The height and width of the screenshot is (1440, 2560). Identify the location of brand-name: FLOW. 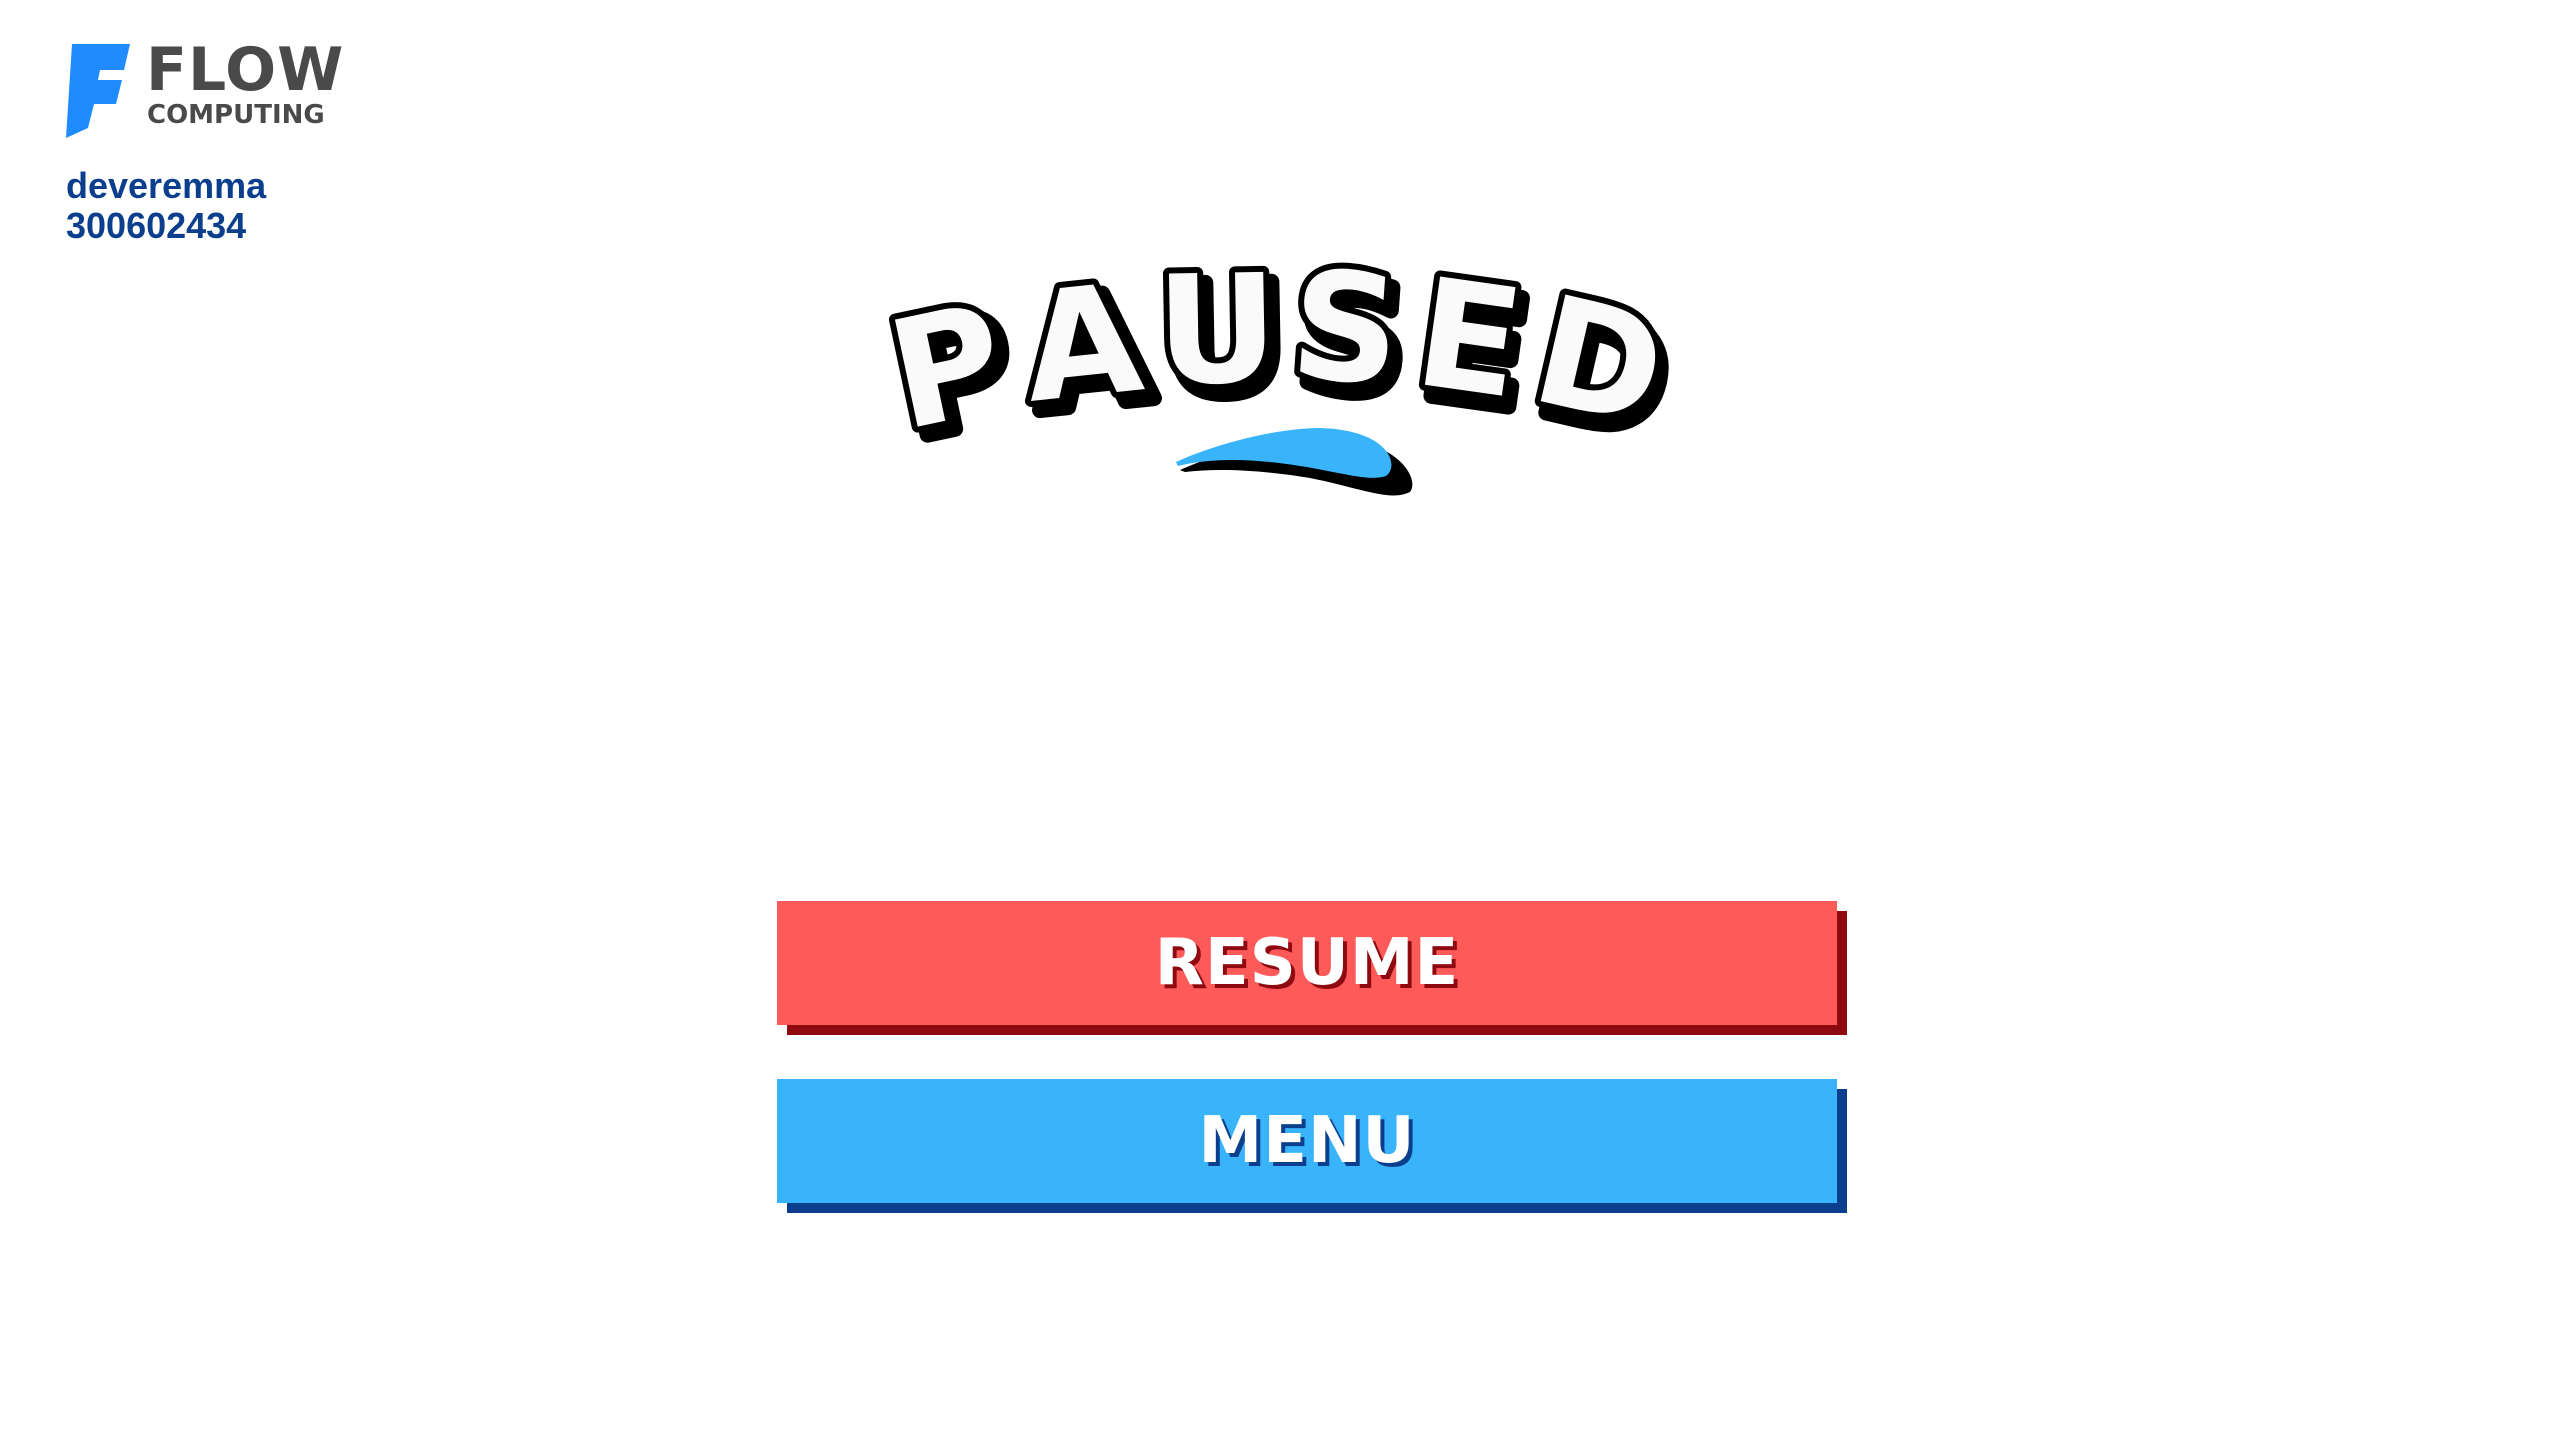
(245, 70).